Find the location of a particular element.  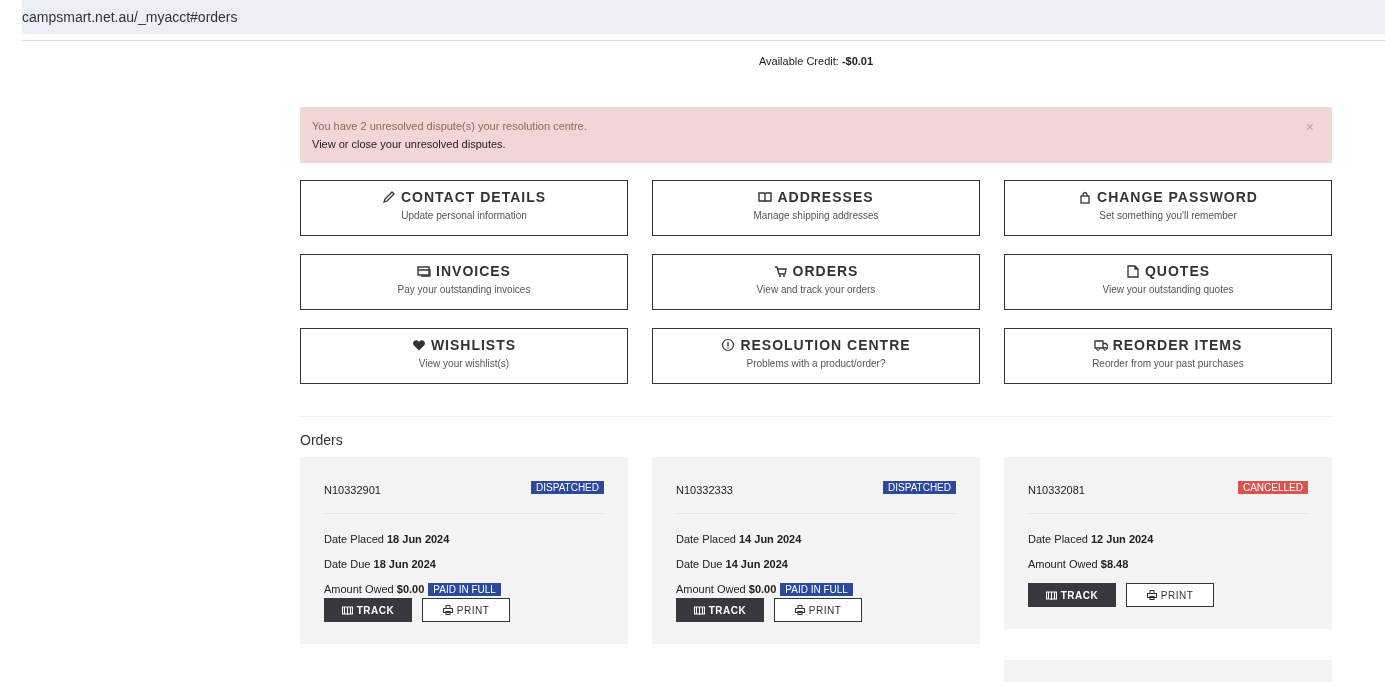

tile-title: CONTACT DETAILS is located at coordinates (473, 197).